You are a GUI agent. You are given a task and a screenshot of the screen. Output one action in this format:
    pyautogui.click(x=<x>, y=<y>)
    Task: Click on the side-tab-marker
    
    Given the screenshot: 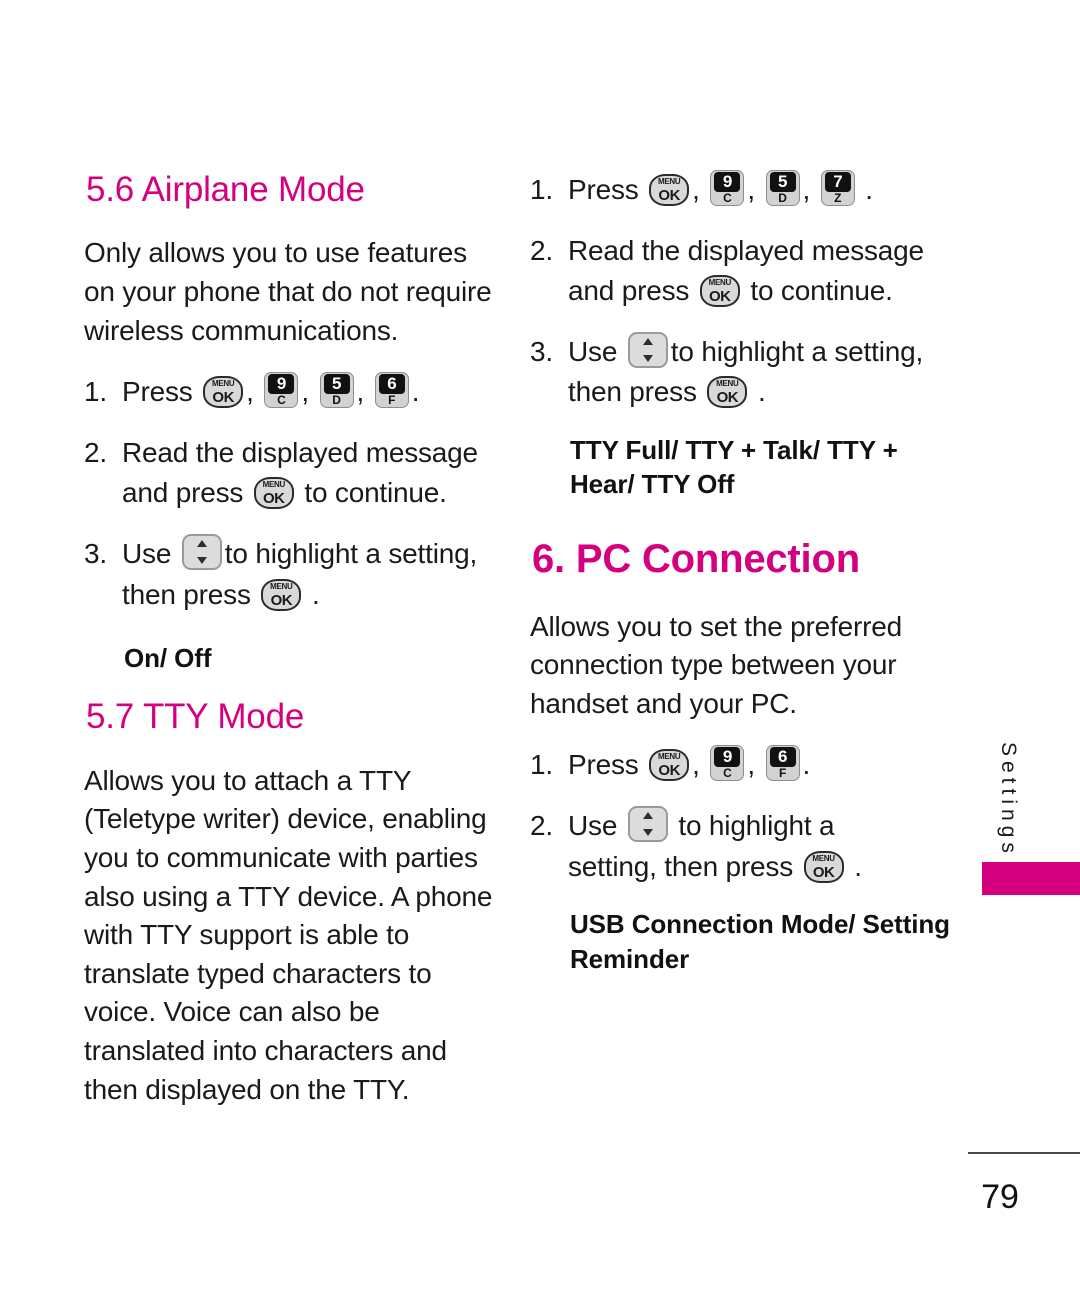 What is the action you would take?
    pyautogui.click(x=1031, y=878)
    